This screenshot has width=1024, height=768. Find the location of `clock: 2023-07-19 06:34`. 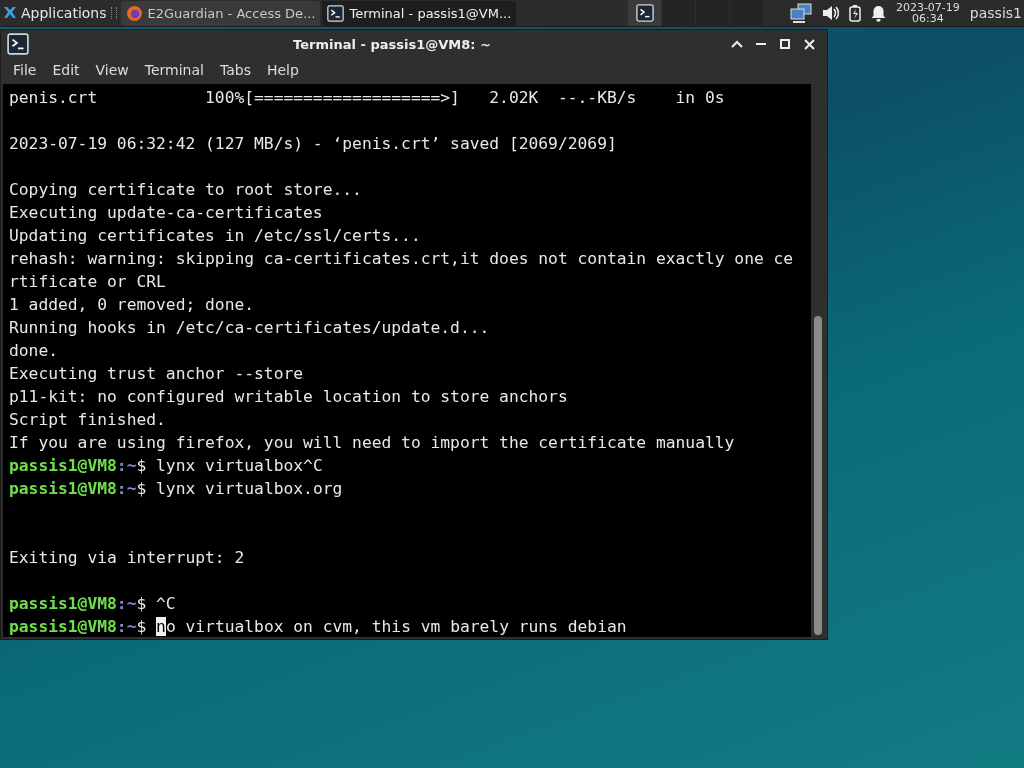

clock: 2023-07-19 06:34 is located at coordinates (927, 13).